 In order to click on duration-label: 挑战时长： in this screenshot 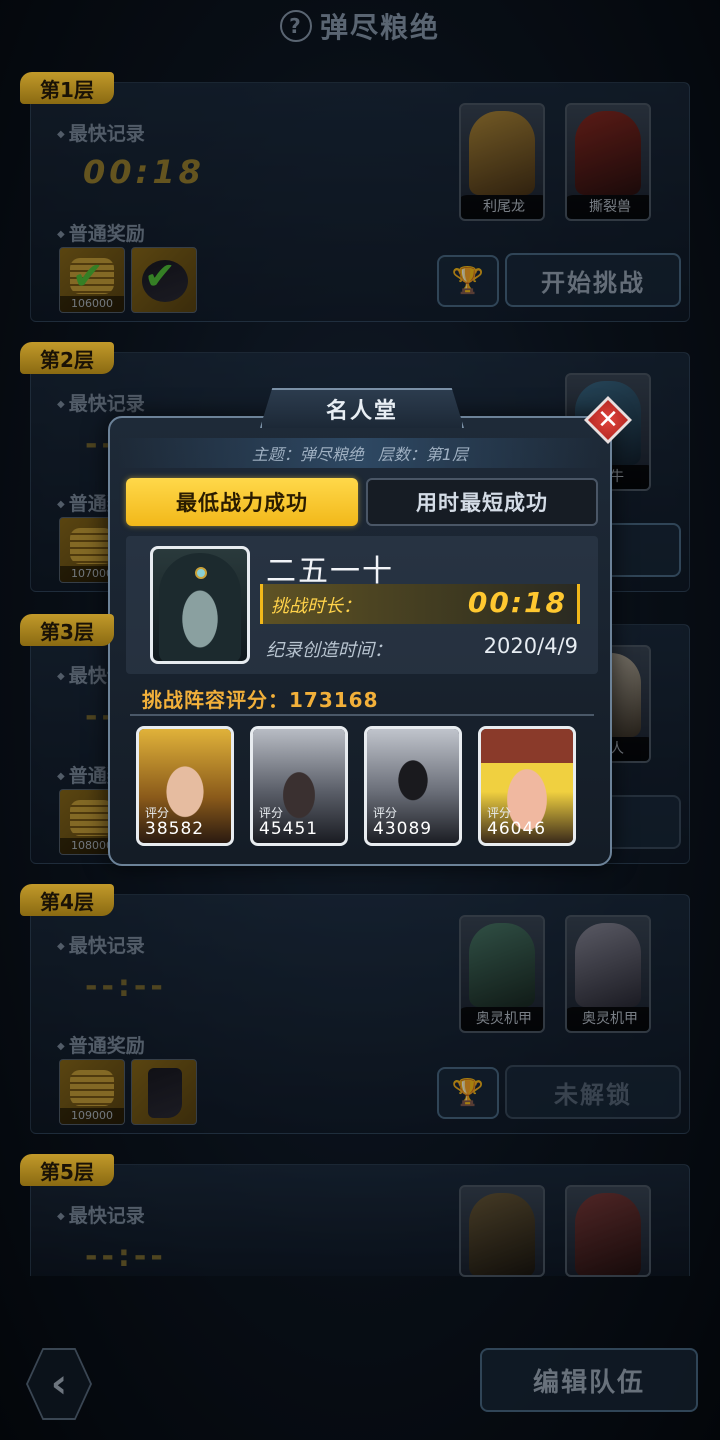, I will do `click(316, 606)`.